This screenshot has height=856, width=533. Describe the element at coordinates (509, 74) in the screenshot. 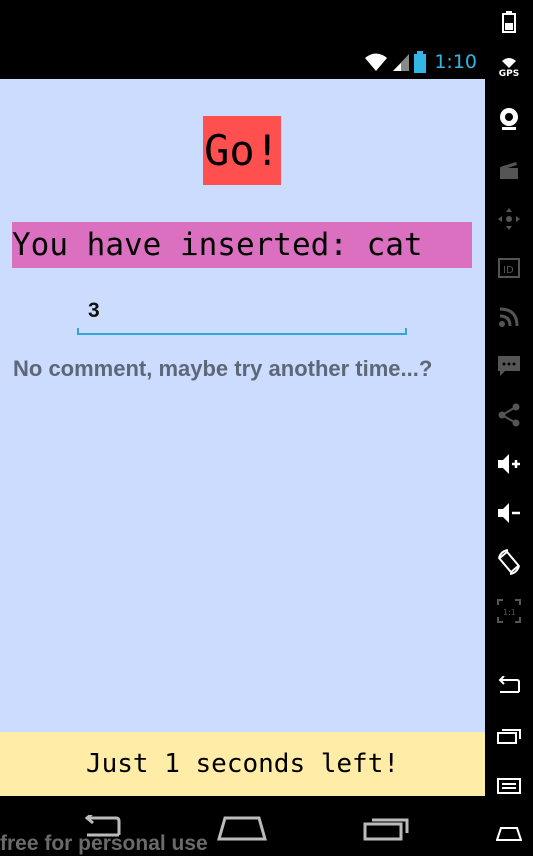

I see `gps-label: GPS` at that location.